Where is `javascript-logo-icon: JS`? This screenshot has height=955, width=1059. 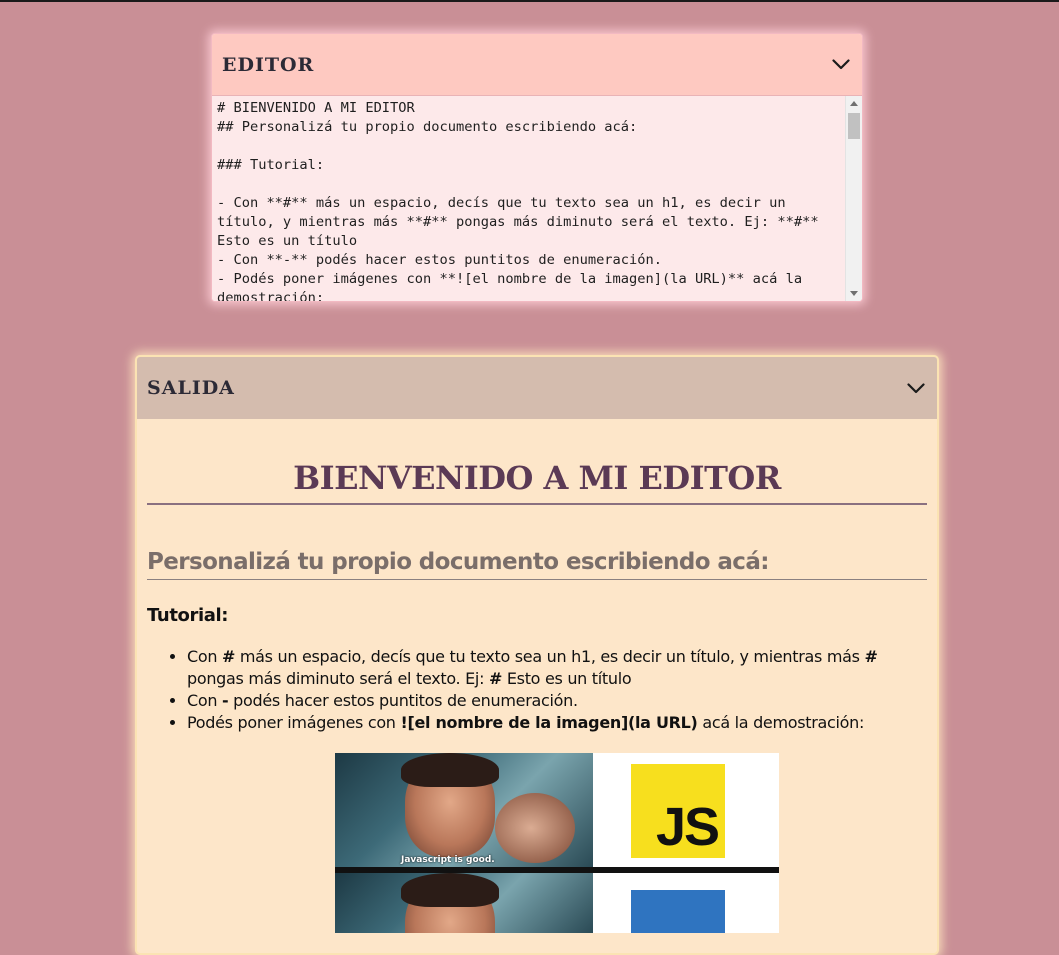 javascript-logo-icon: JS is located at coordinates (678, 811).